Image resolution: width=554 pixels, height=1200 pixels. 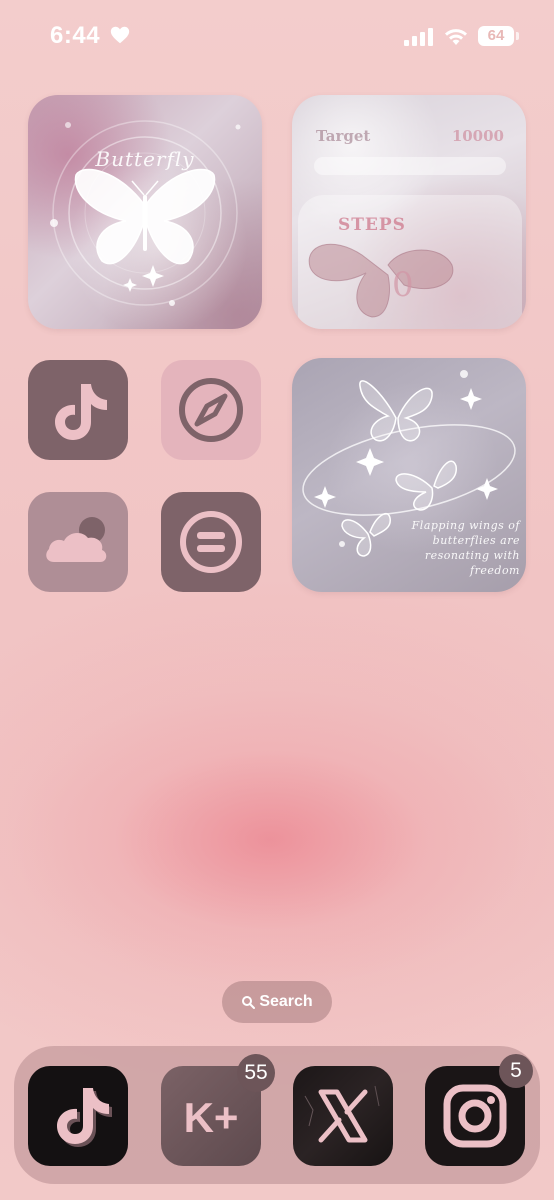 I want to click on status-time: 6:44, so click(x=75, y=35).